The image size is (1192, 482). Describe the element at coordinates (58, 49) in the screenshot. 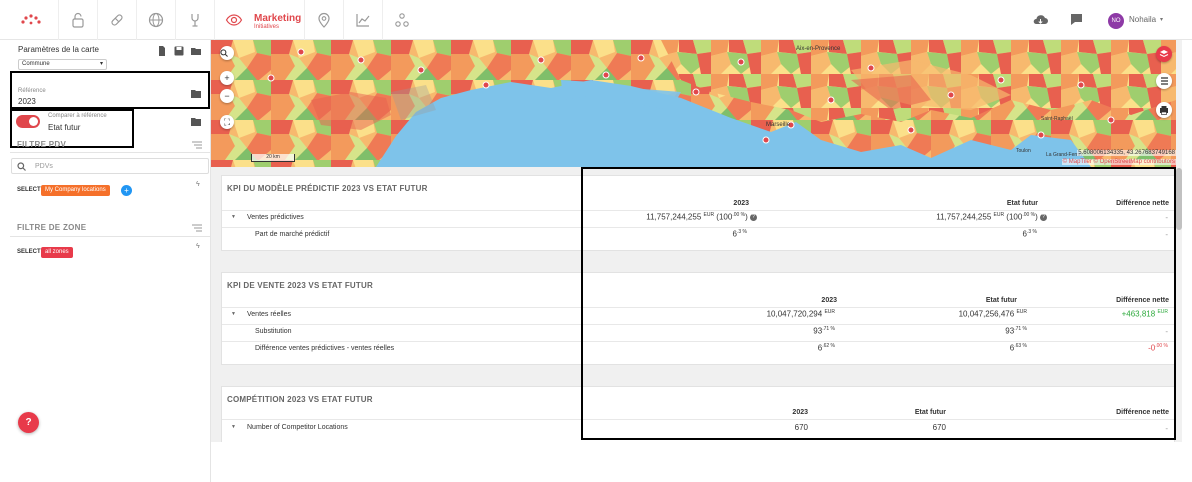

I see `map-settings-title: Paramètres de la carte` at that location.